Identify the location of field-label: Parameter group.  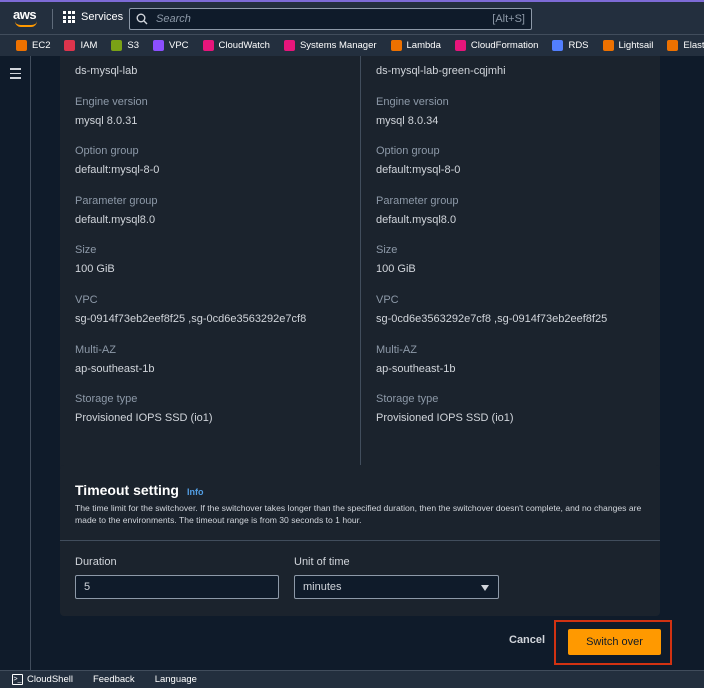
(417, 200).